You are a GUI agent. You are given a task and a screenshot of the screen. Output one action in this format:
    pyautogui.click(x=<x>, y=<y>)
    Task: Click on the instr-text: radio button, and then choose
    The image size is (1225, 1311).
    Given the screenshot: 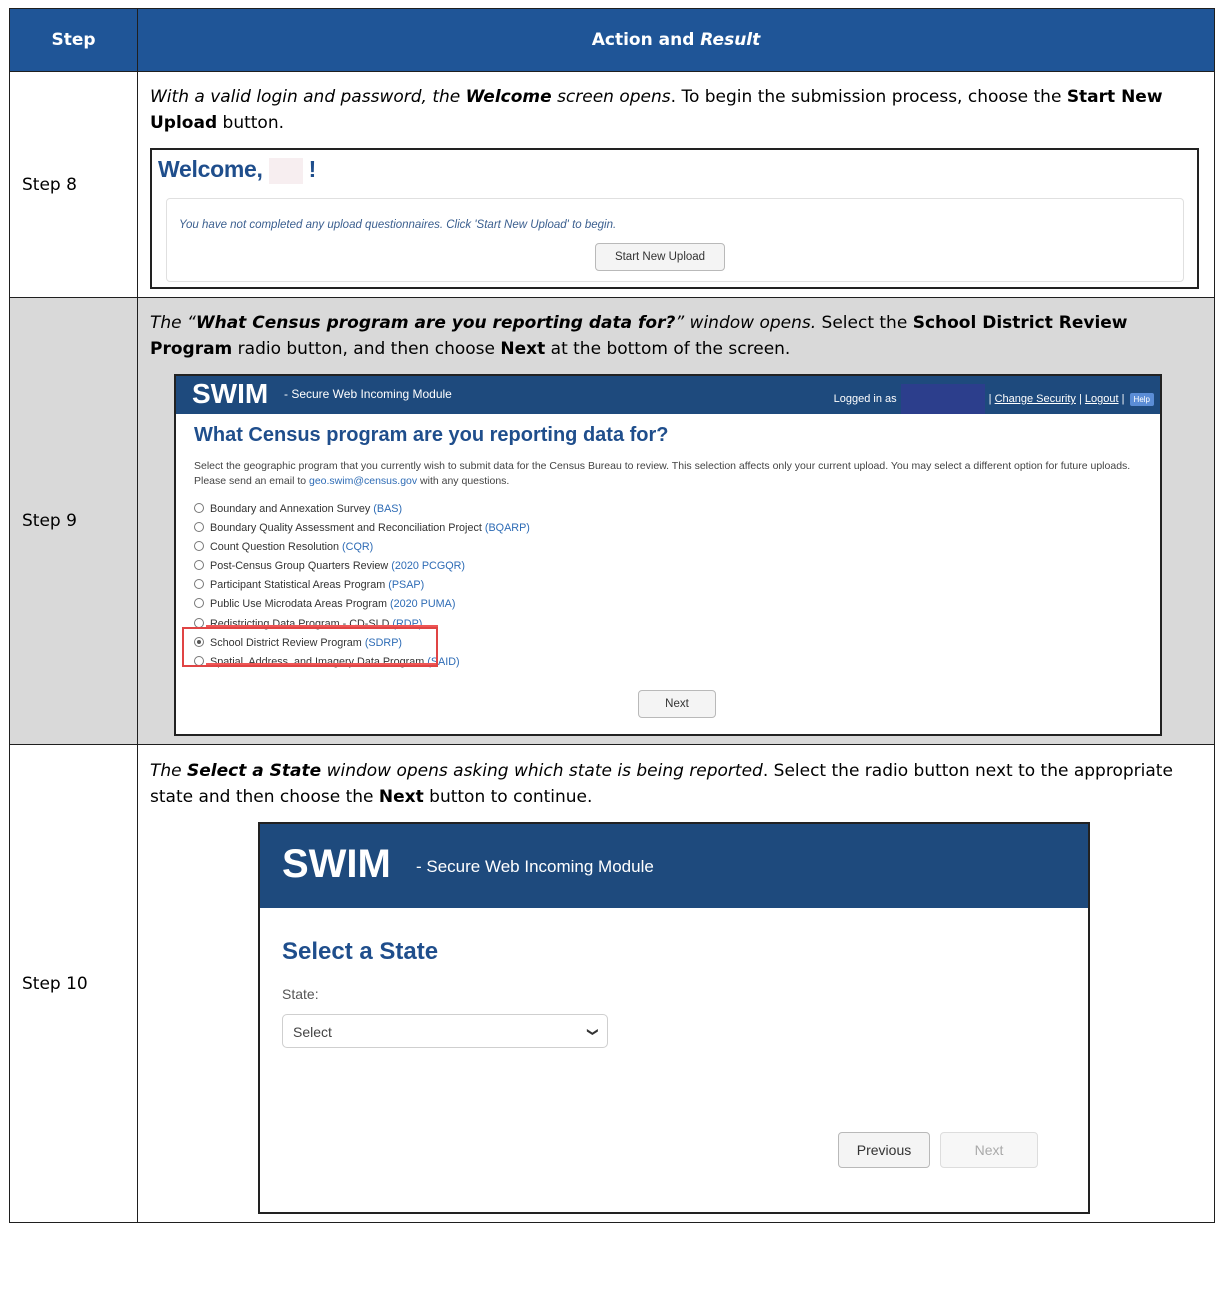 What is the action you would take?
    pyautogui.click(x=366, y=349)
    